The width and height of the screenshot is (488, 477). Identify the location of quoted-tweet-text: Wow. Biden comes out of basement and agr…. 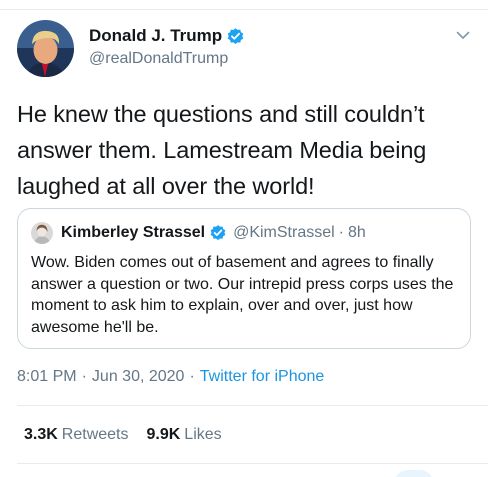
(242, 295).